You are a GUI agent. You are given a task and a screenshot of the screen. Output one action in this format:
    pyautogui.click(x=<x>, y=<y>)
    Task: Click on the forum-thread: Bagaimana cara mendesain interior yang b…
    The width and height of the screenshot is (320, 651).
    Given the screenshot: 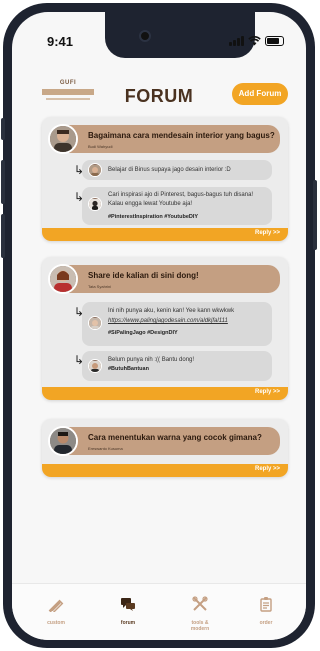 What is the action you would take?
    pyautogui.click(x=165, y=179)
    